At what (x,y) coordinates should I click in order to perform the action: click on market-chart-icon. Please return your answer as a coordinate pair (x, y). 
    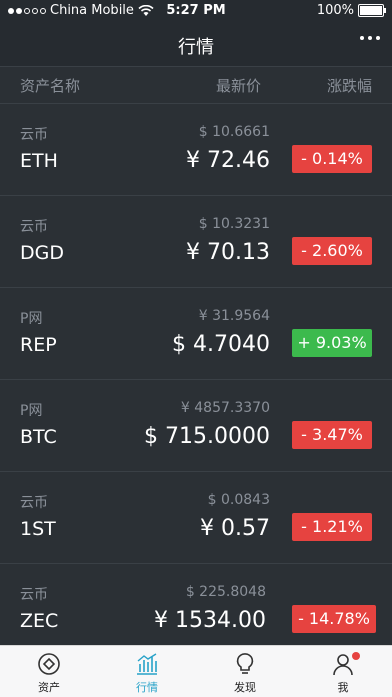
    Looking at the image, I should click on (147, 664).